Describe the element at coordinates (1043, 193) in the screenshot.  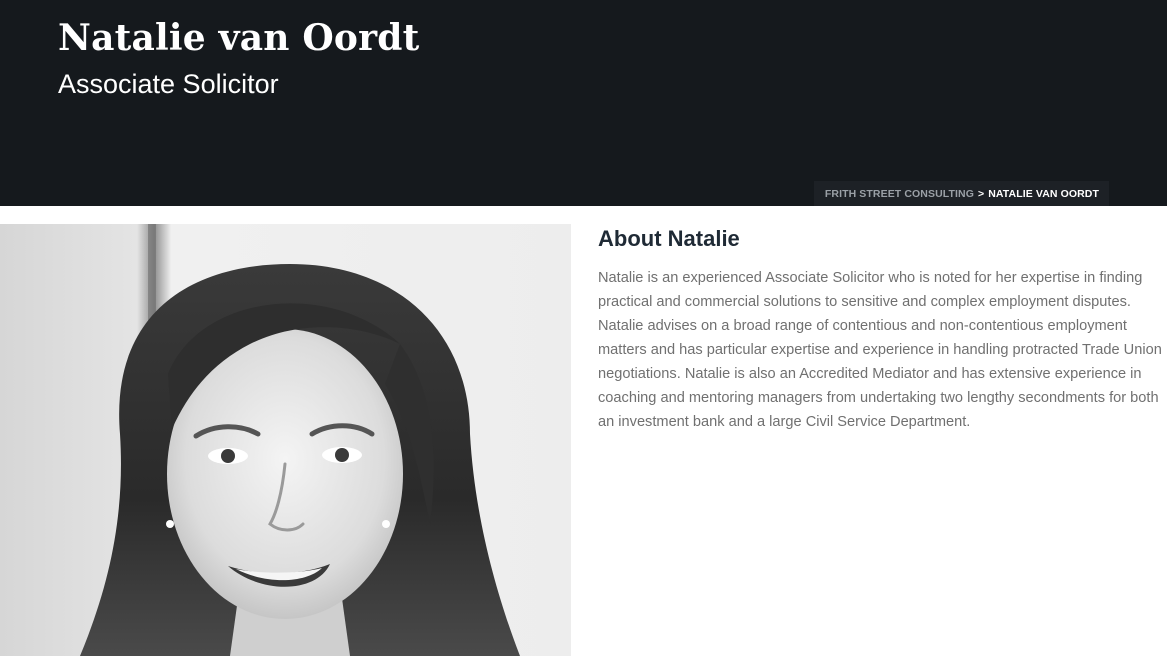
I see `breadcrumb-current: NATALIE VAN OORDT` at that location.